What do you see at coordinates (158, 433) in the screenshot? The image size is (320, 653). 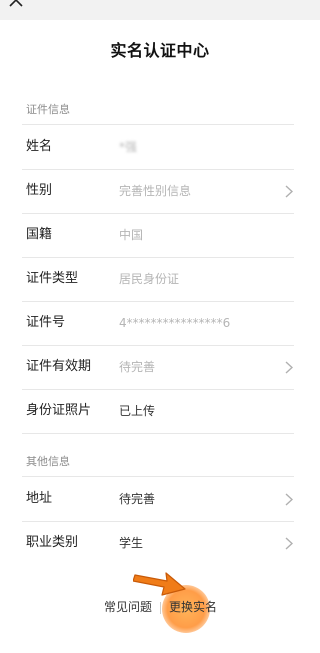 I see `divider` at bounding box center [158, 433].